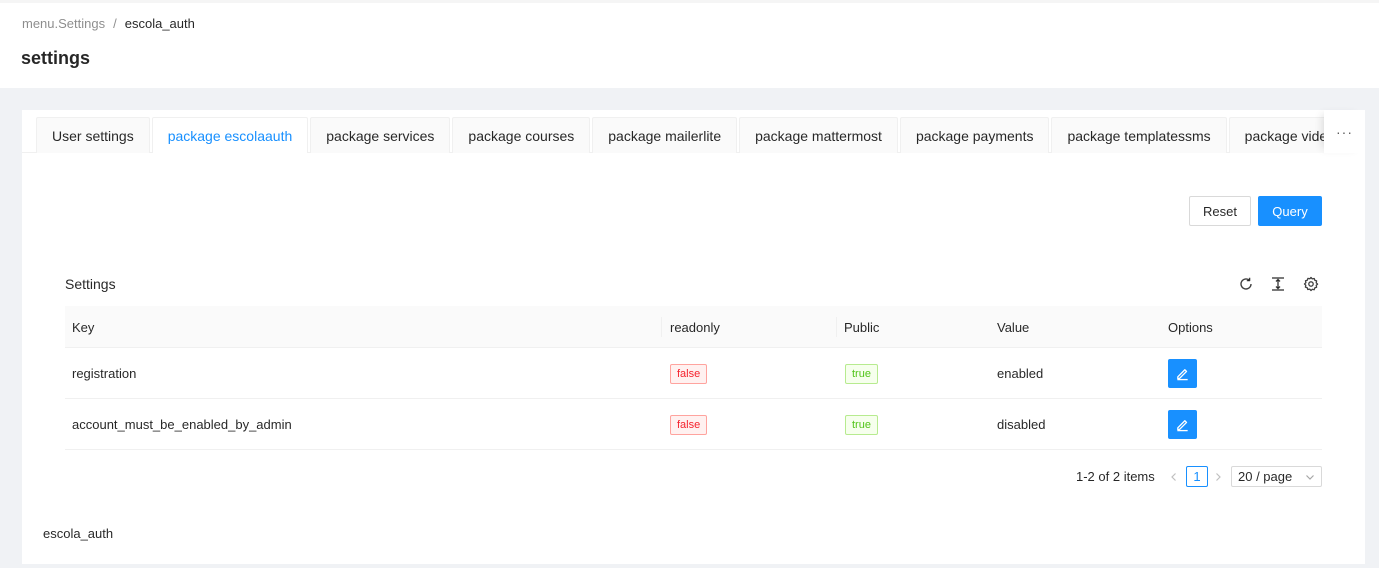 The image size is (1379, 568). Describe the element at coordinates (230, 135) in the screenshot. I see `tab-package-escolaauth: package escolaauth` at that location.